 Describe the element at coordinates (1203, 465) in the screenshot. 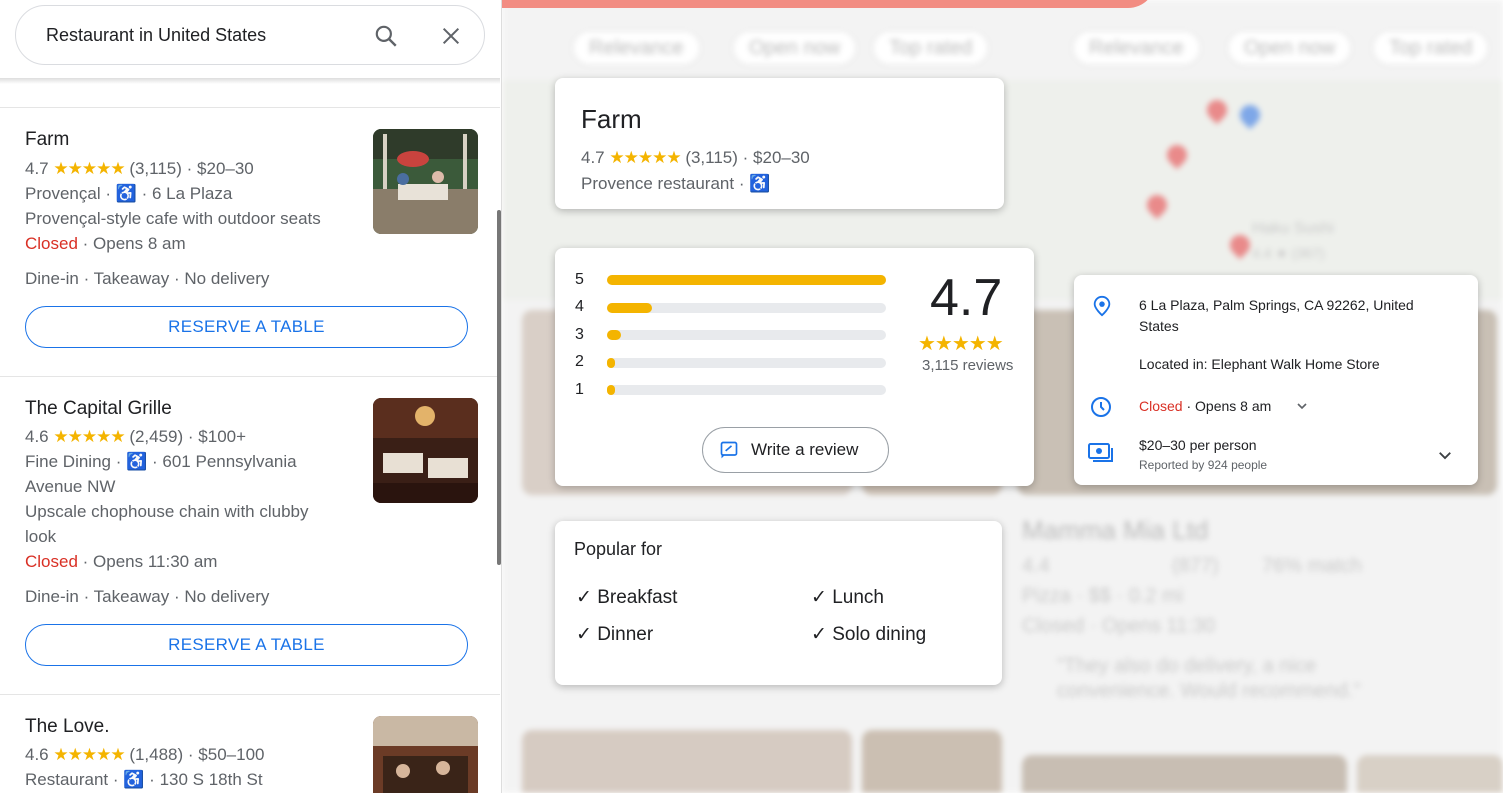

I see `price-note: Reported by 924 people` at that location.